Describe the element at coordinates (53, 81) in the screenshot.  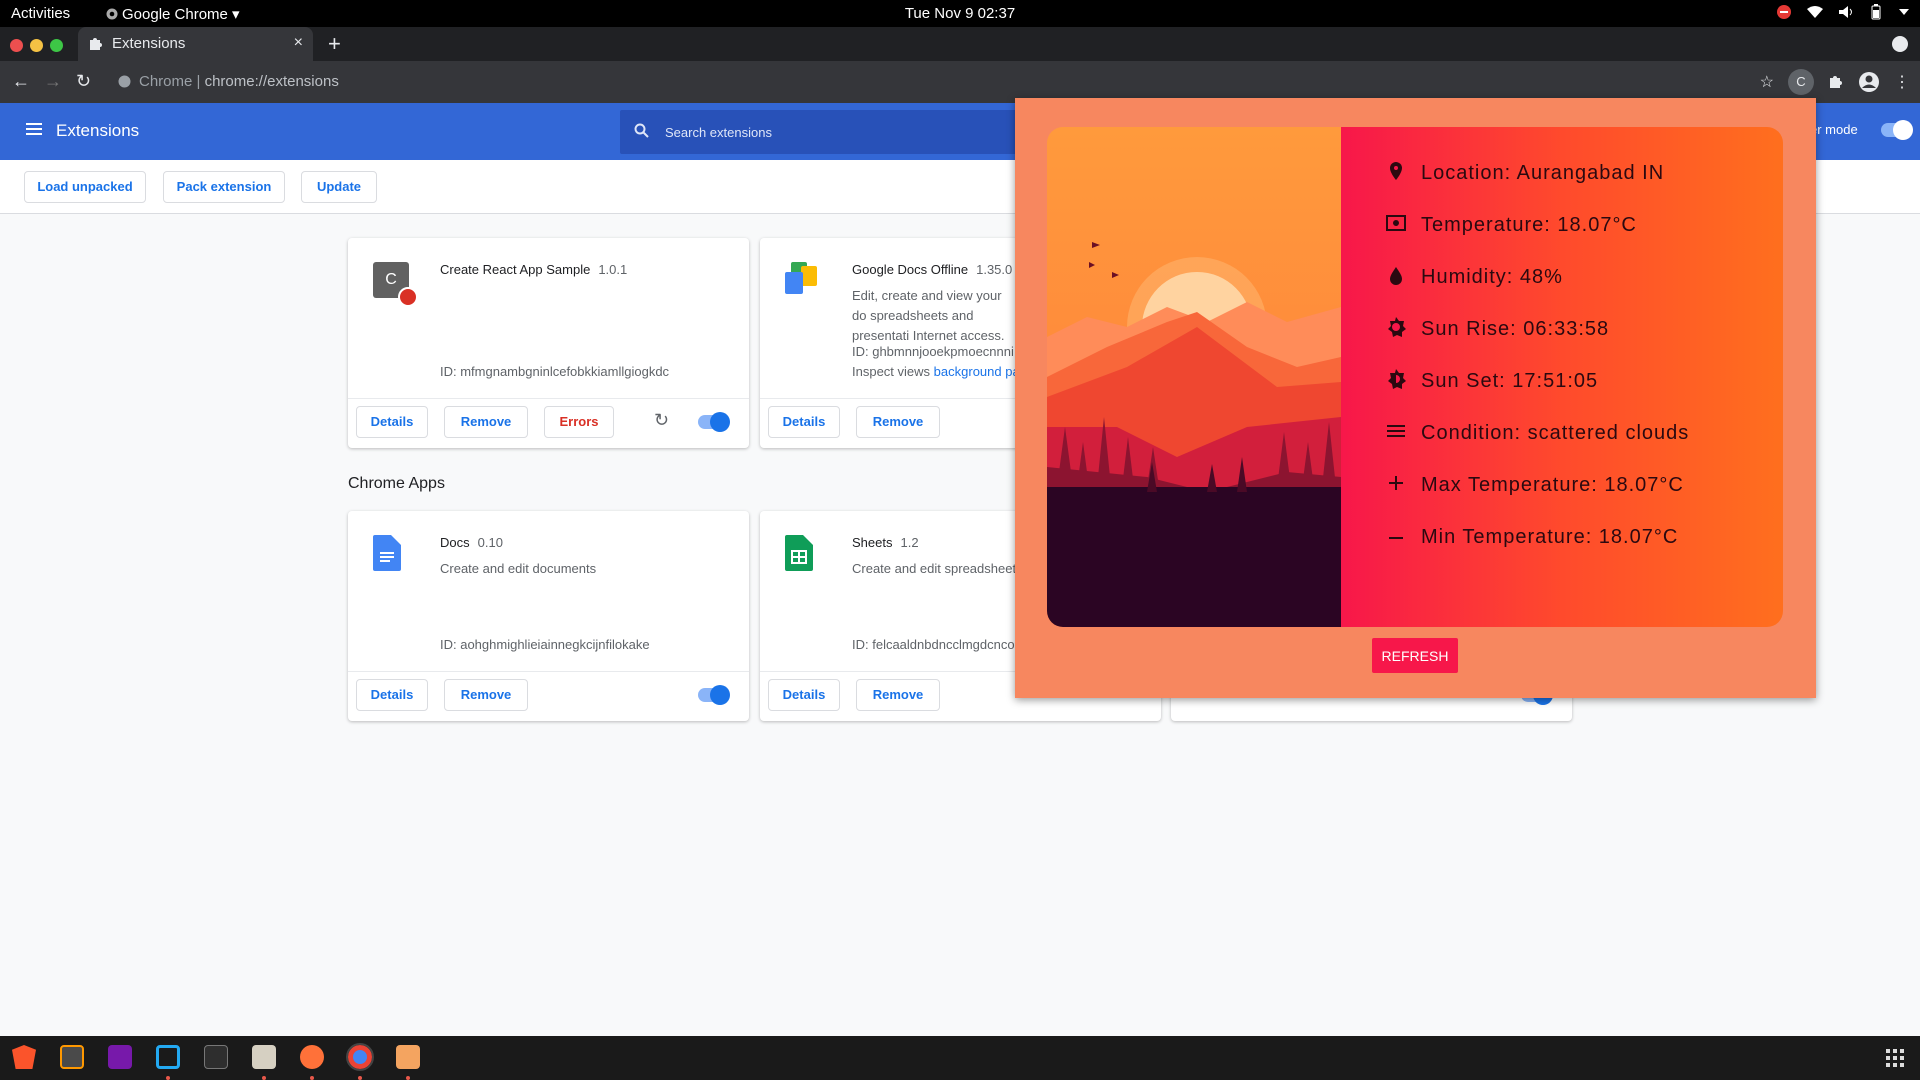
I see `forward-button: →` at that location.